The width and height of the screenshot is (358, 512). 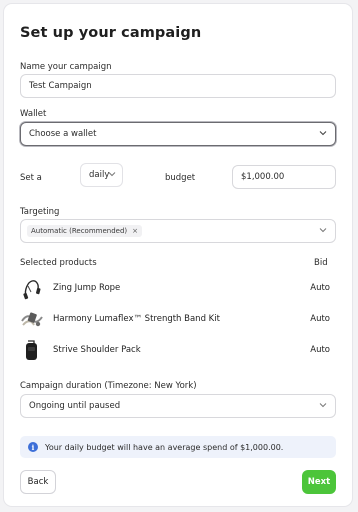 What do you see at coordinates (33, 114) in the screenshot?
I see `wallet-label: Wallet` at bounding box center [33, 114].